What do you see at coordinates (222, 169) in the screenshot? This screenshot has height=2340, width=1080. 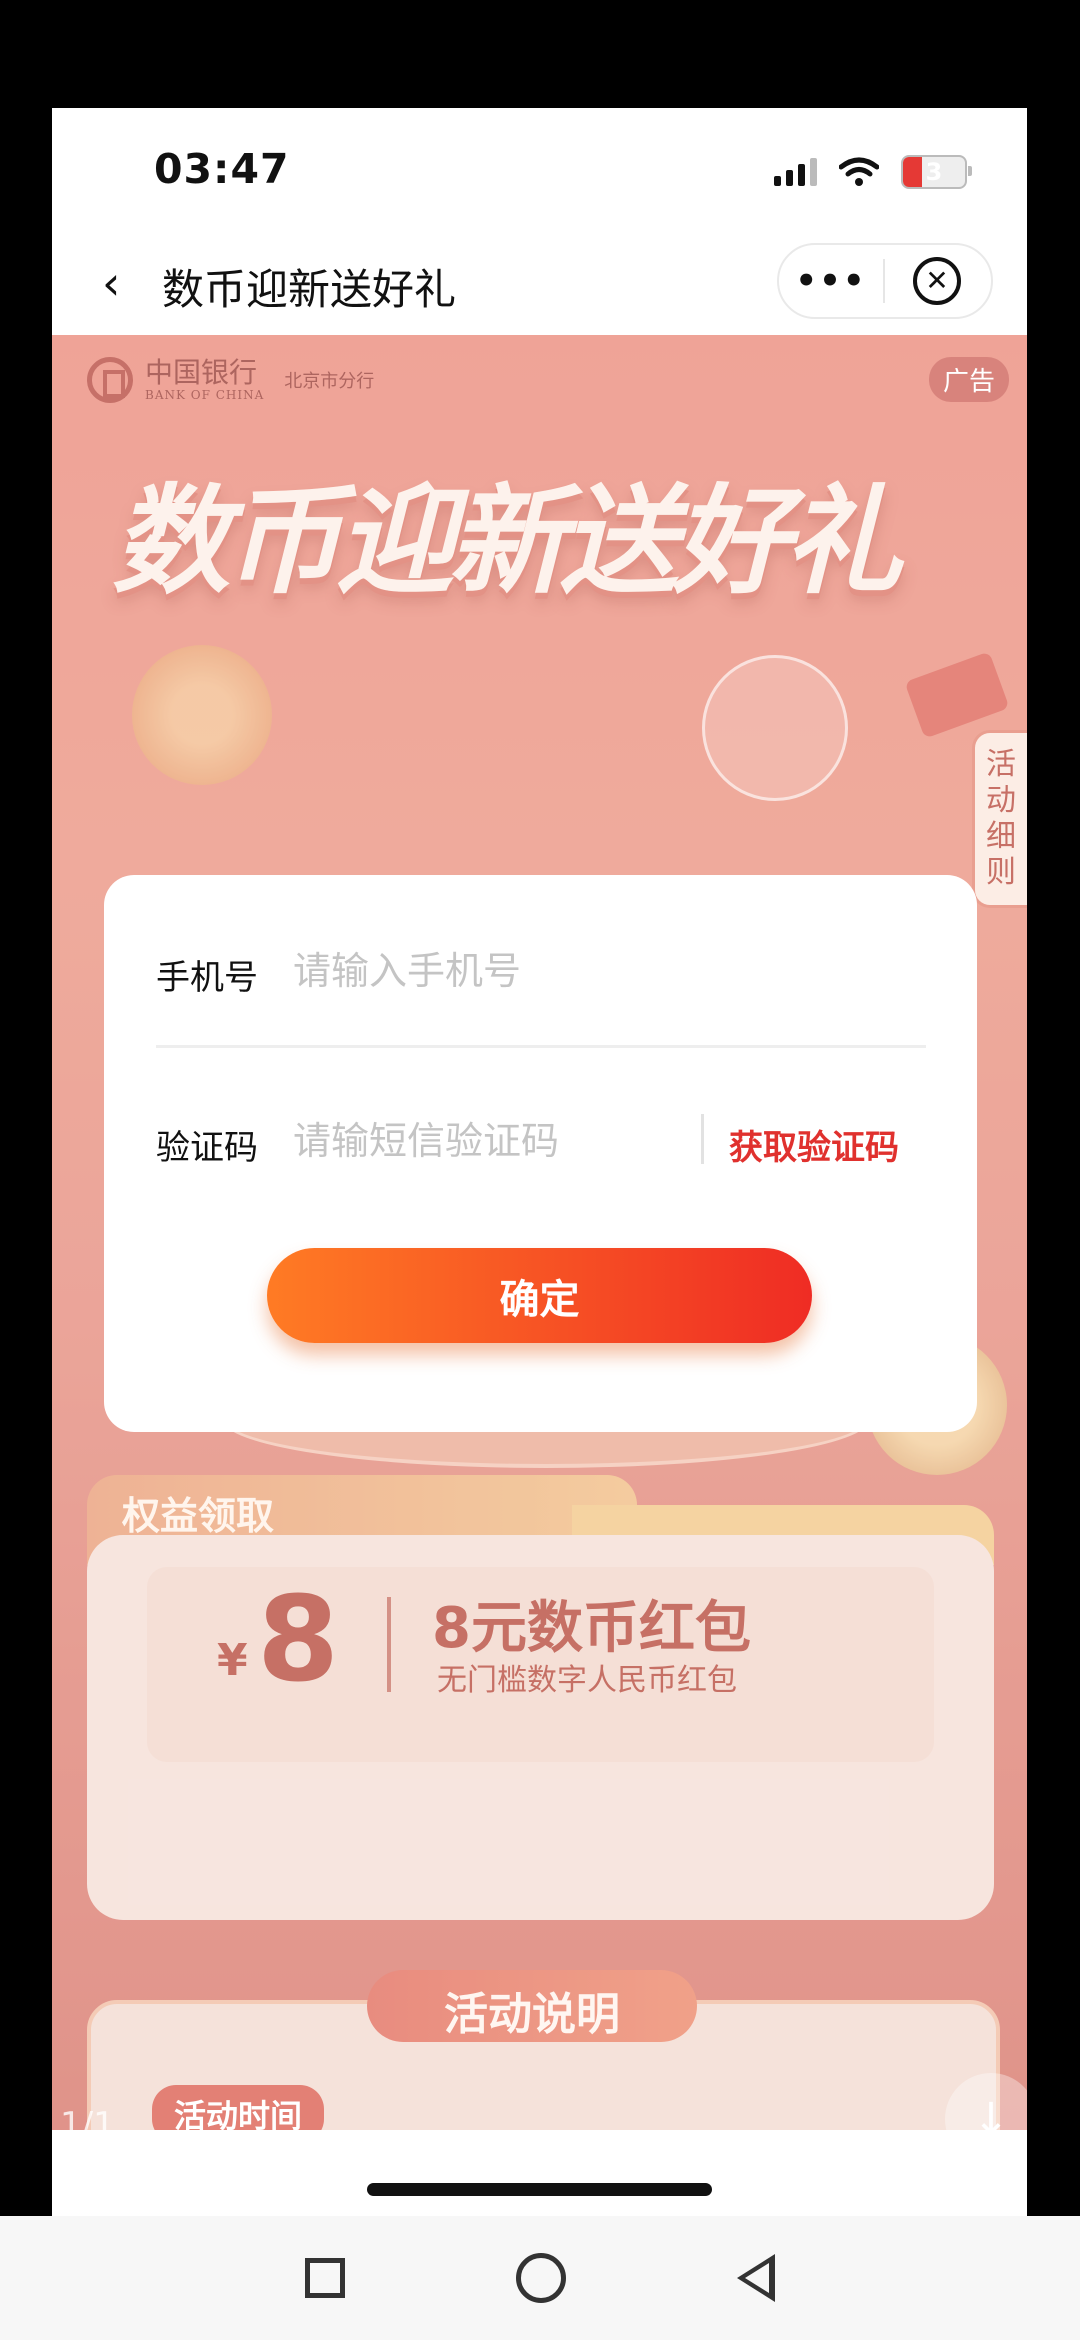 I see `status-time: 03:47` at bounding box center [222, 169].